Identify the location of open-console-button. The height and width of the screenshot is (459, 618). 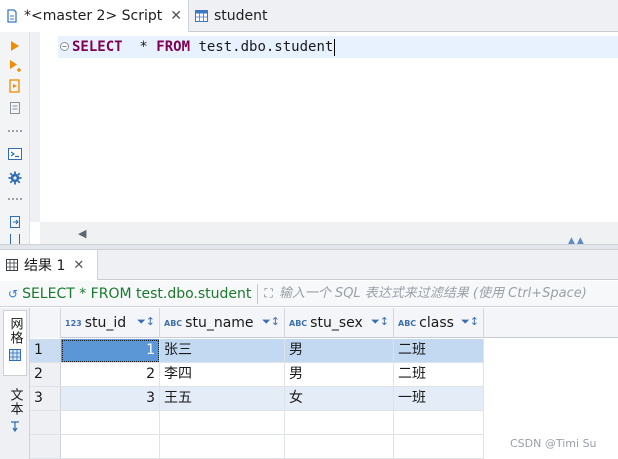
(15, 154).